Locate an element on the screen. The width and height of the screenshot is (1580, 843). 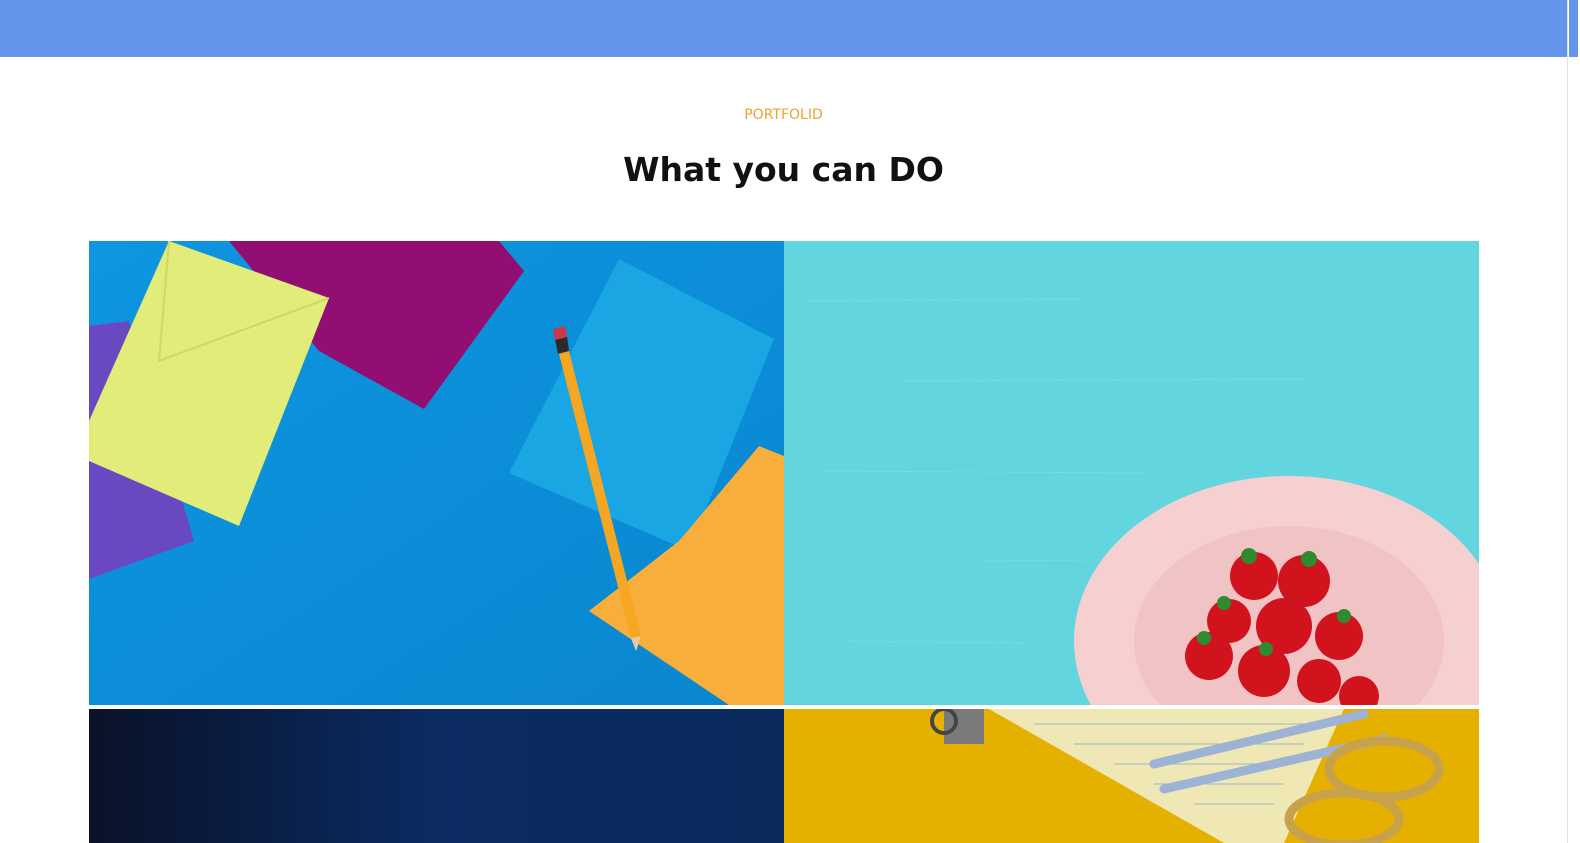
portfolio-item-dark-blue is located at coordinates (436, 776).